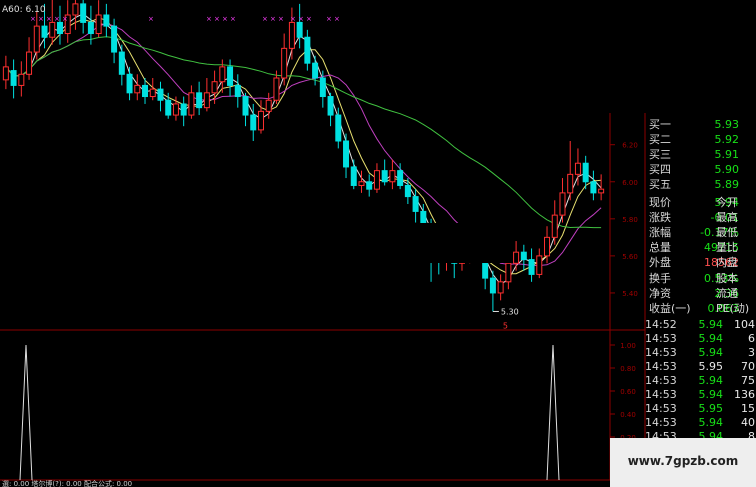 This screenshot has width=756, height=487. What do you see at coordinates (727, 262) in the screenshot?
I see `quote-right-label: 内盘` at bounding box center [727, 262].